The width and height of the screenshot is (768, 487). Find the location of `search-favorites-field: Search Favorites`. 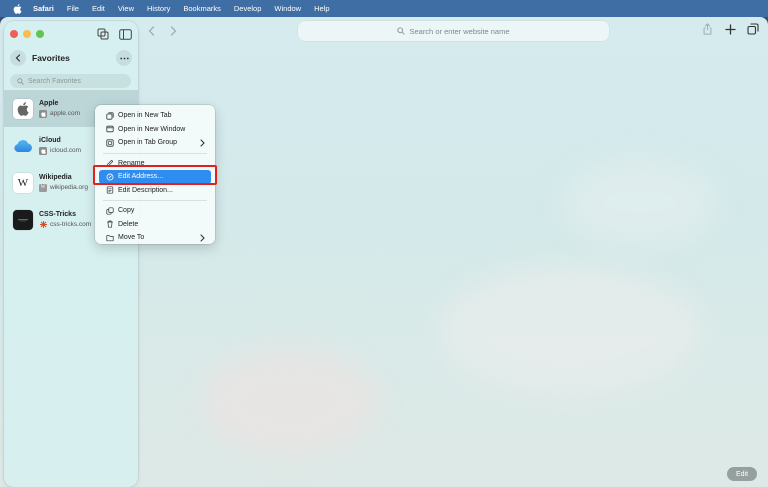

search-favorites-field: Search Favorites is located at coordinates (70, 81).